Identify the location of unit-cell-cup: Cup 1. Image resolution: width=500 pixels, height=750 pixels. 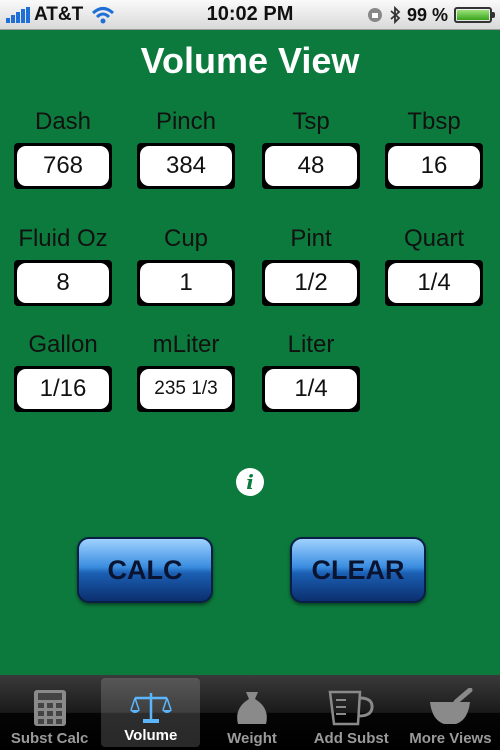
(186, 265).